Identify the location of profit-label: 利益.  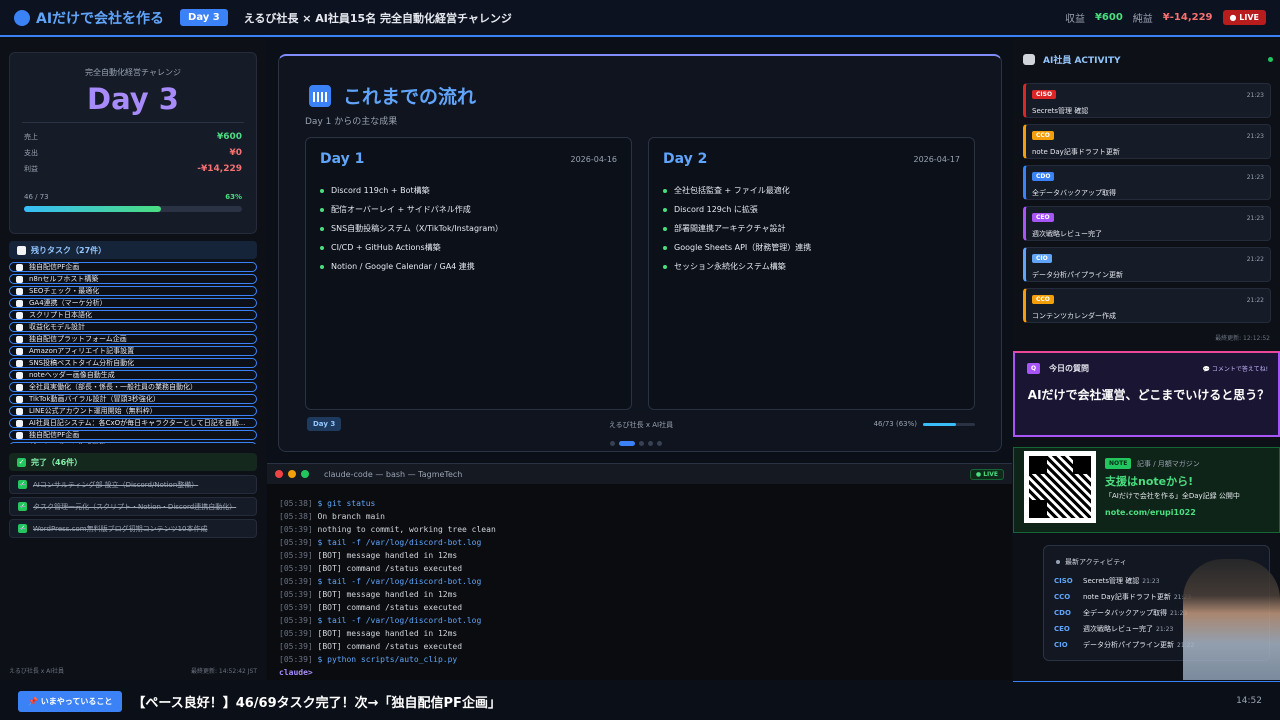
(31, 169).